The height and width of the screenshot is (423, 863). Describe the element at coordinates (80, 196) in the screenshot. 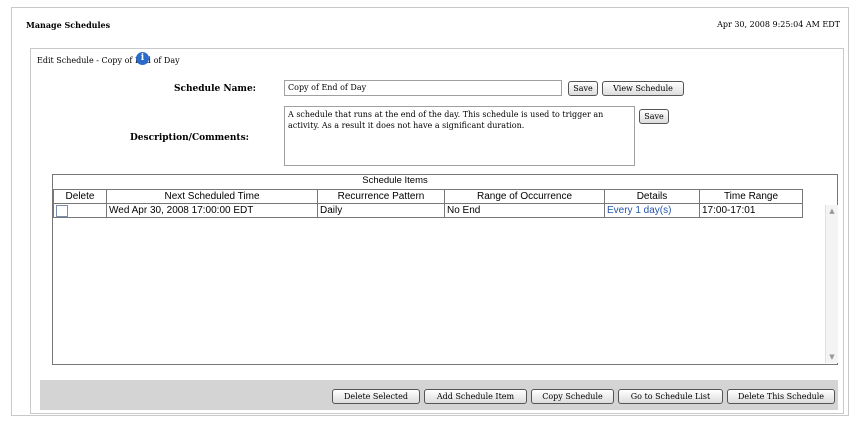

I see `column-header-delete: Delete` at that location.